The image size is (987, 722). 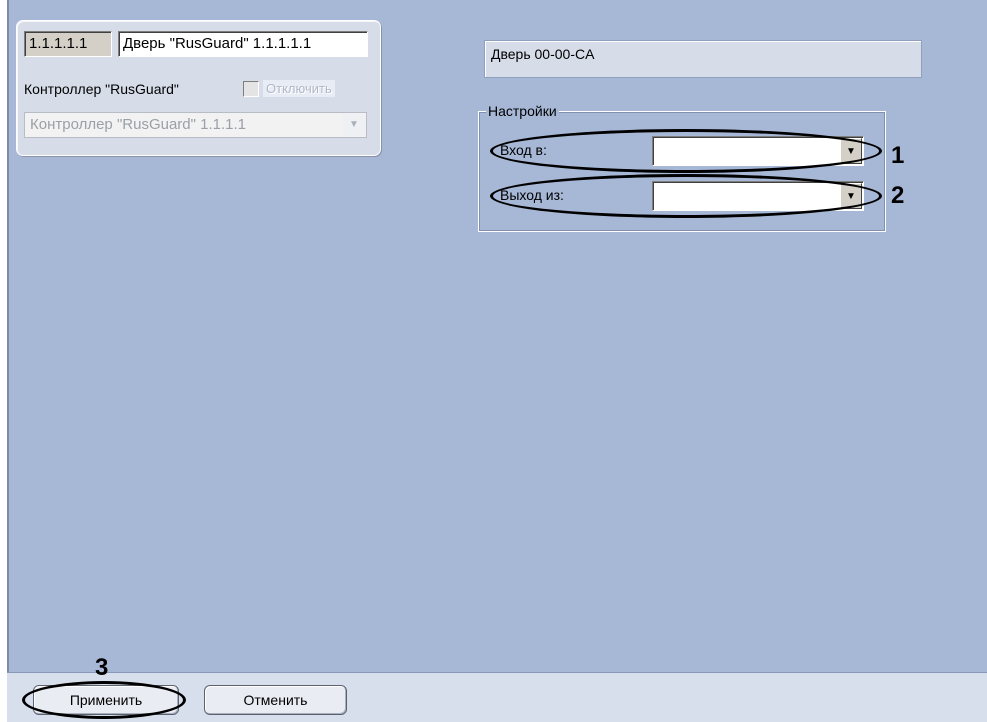 I want to click on door-name-display: Дверь 00-00-CA, so click(x=703, y=59).